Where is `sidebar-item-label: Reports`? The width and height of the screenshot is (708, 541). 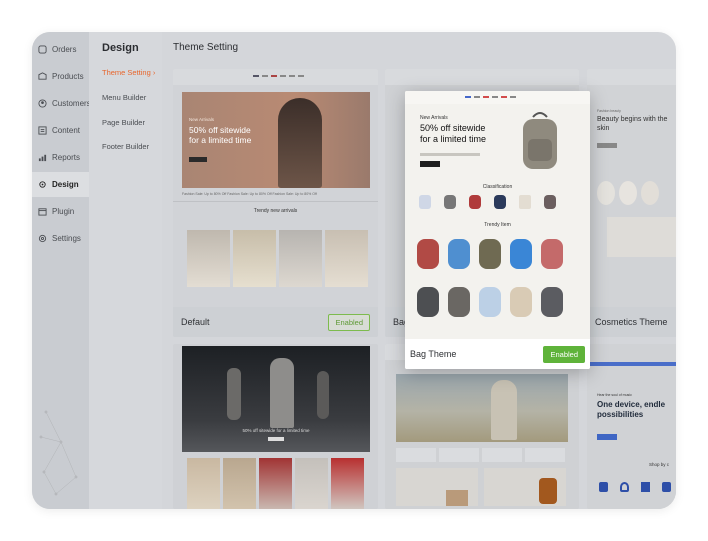 sidebar-item-label: Reports is located at coordinates (66, 157).